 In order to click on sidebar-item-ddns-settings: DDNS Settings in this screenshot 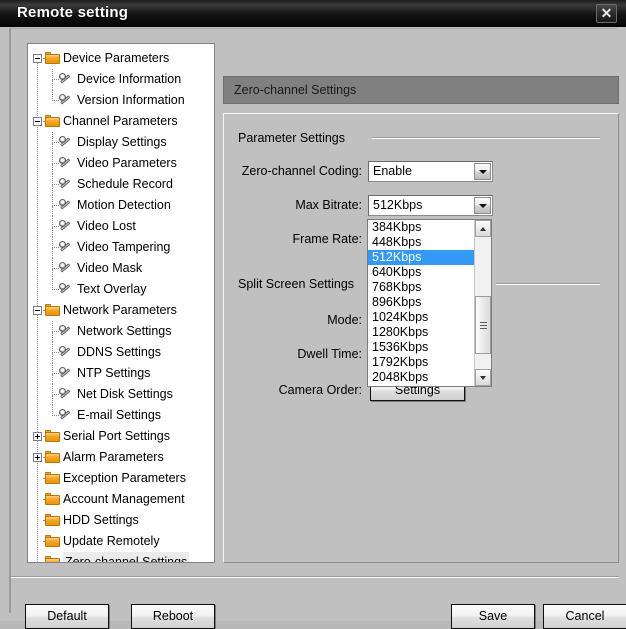, I will do `click(121, 352)`.